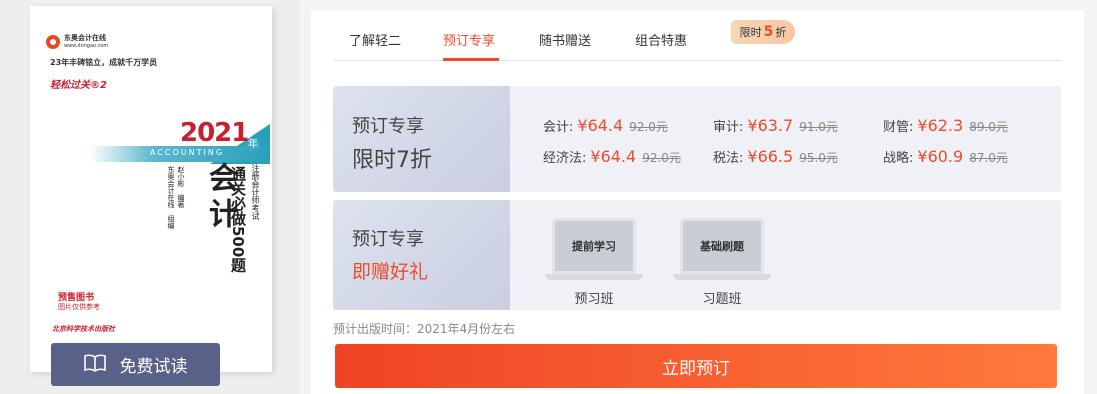 Image resolution: width=1097 pixels, height=394 pixels. What do you see at coordinates (390, 272) in the screenshot?
I see `gift-card-subtitle: 即赠好礼` at bounding box center [390, 272].